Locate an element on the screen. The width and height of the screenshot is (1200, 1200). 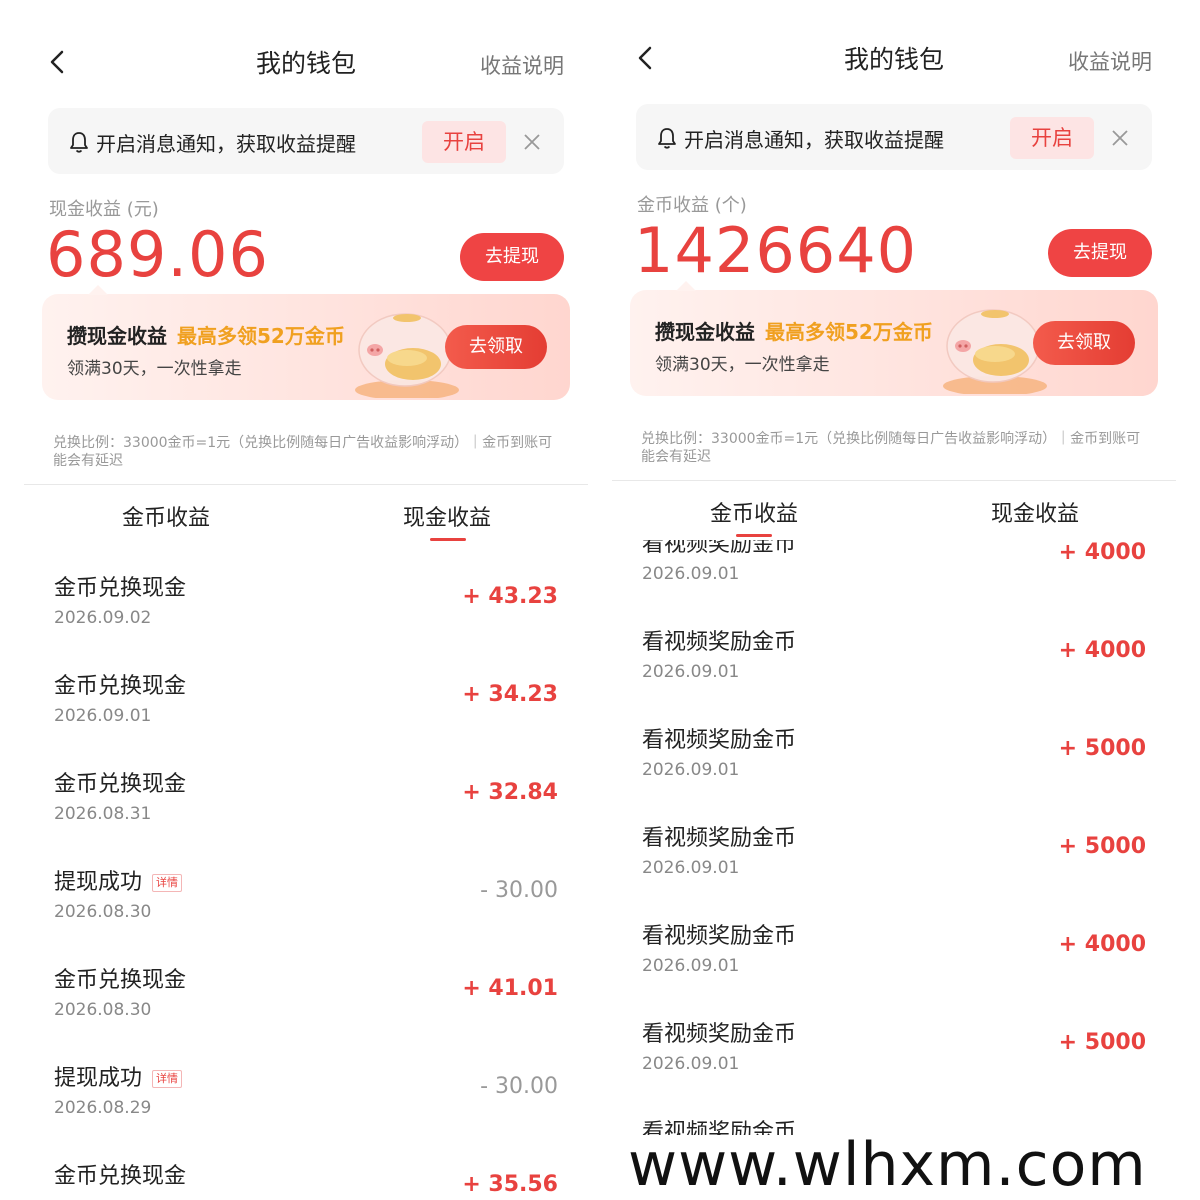
item-amount: + 43.23 is located at coordinates (510, 596).